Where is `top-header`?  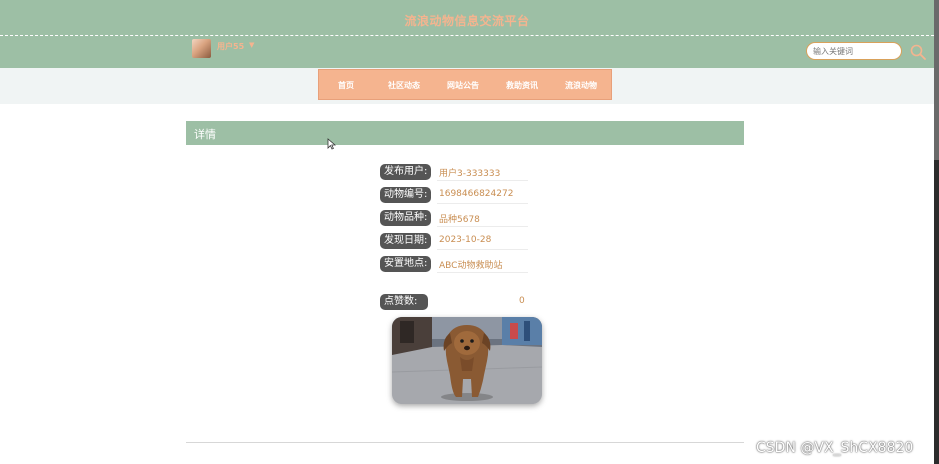
top-header is located at coordinates (467, 34).